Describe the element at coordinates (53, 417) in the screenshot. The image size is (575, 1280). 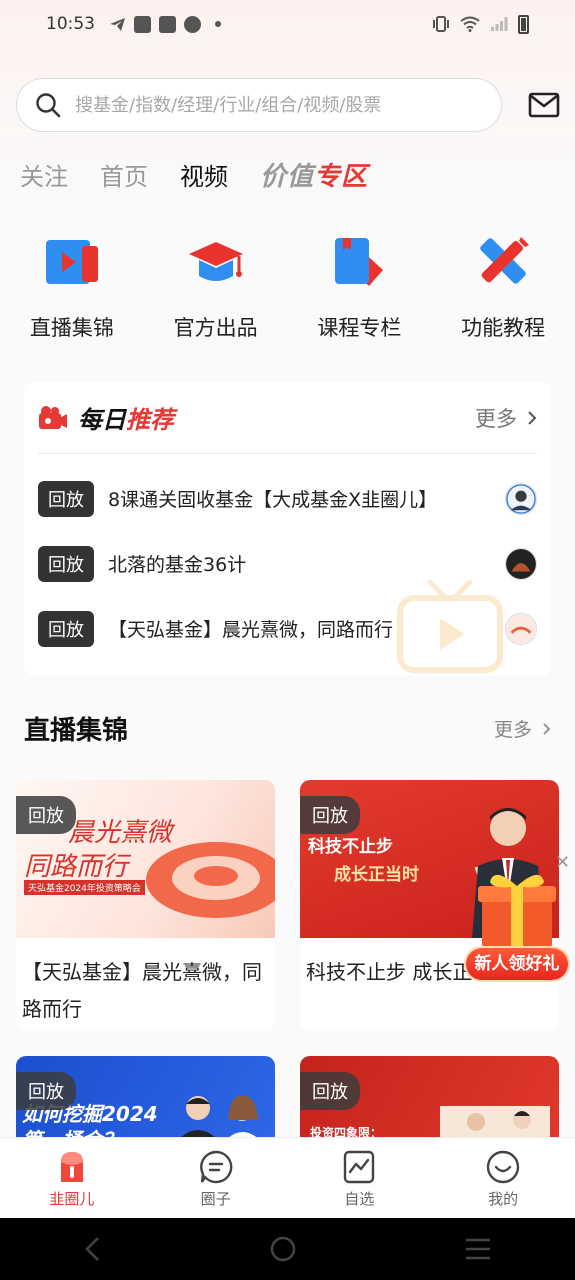
I see `camera-icon` at that location.